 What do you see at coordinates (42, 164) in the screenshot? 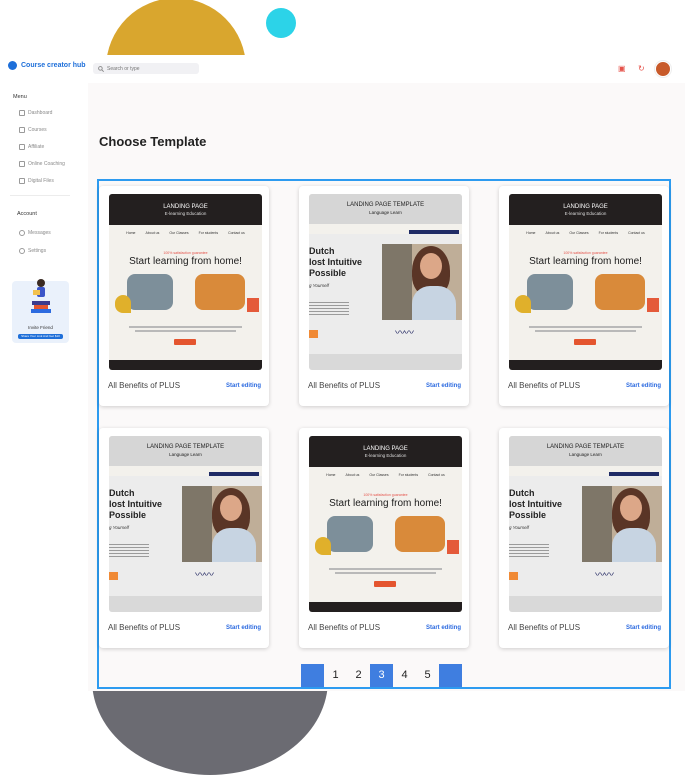
I see `sidebar-item-online-coaching: Online Coaching` at bounding box center [42, 164].